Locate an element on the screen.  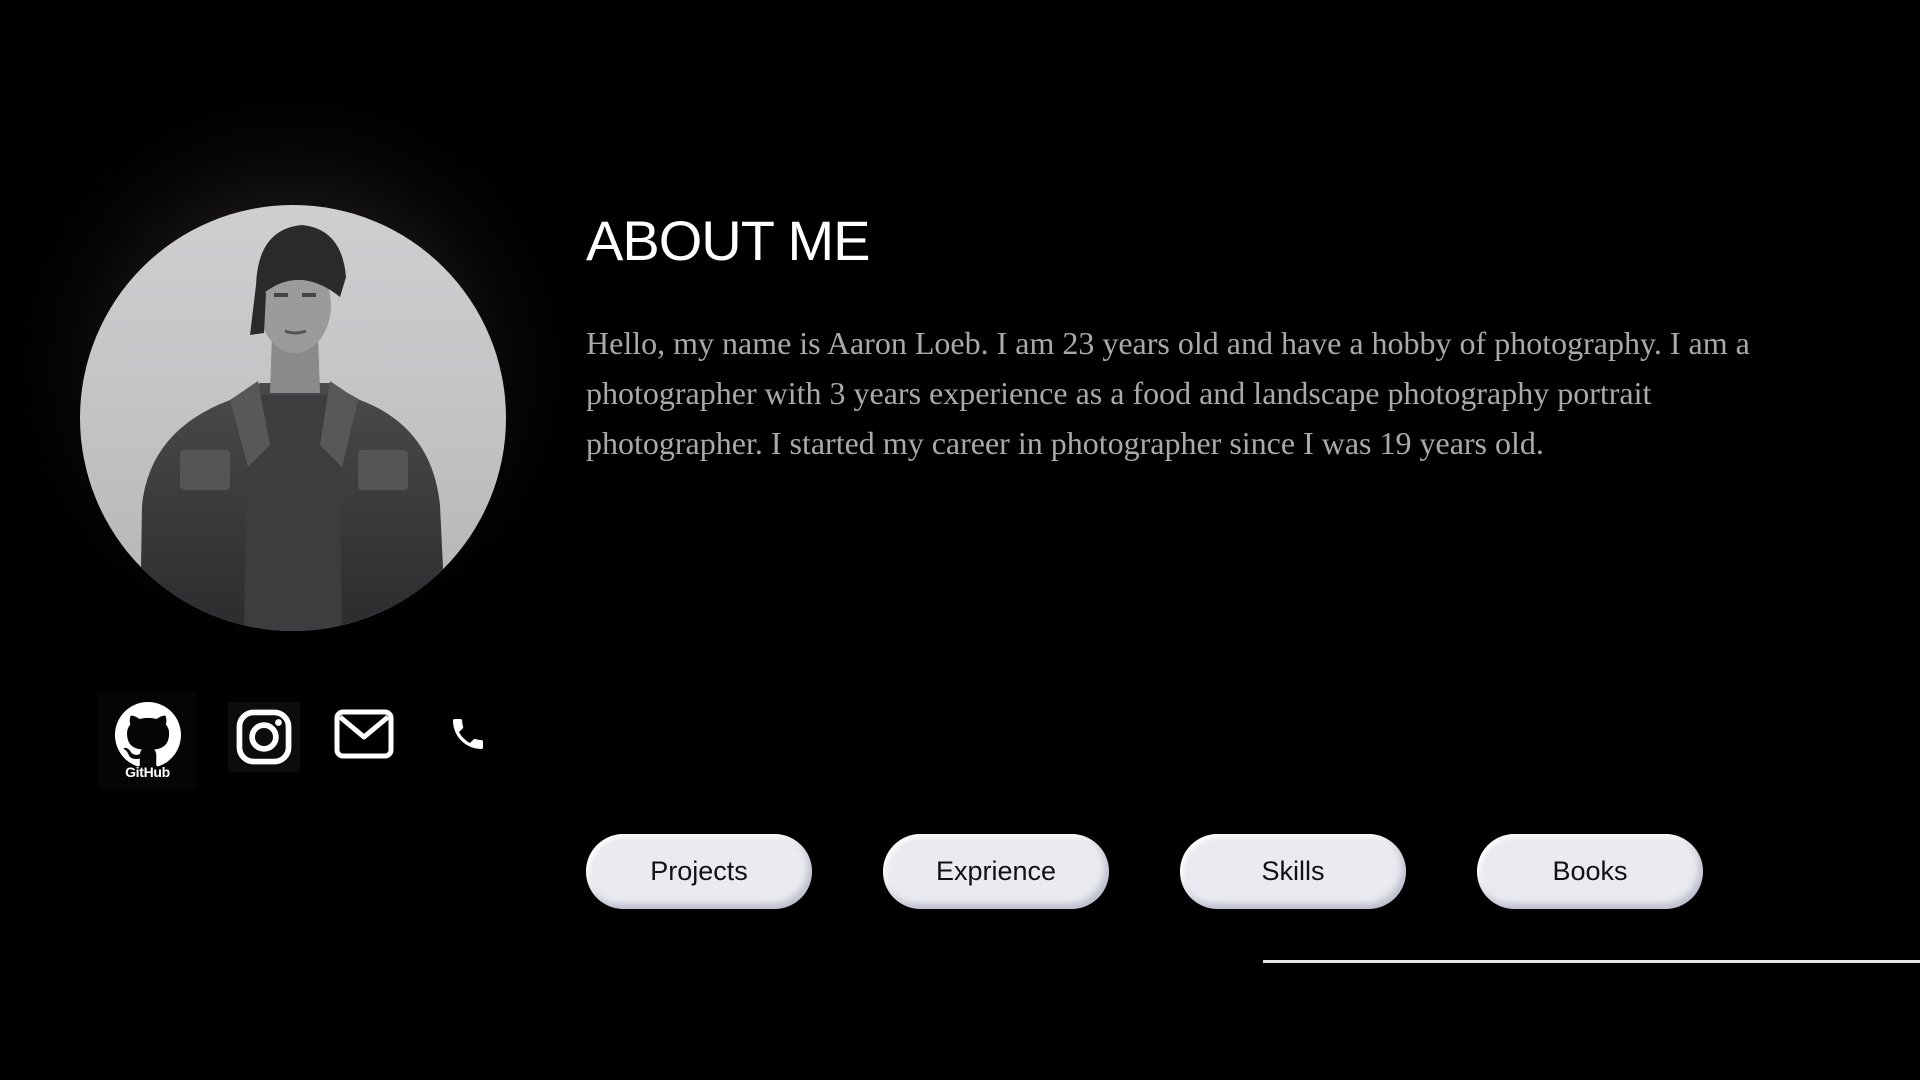
phone-icon is located at coordinates (468, 734).